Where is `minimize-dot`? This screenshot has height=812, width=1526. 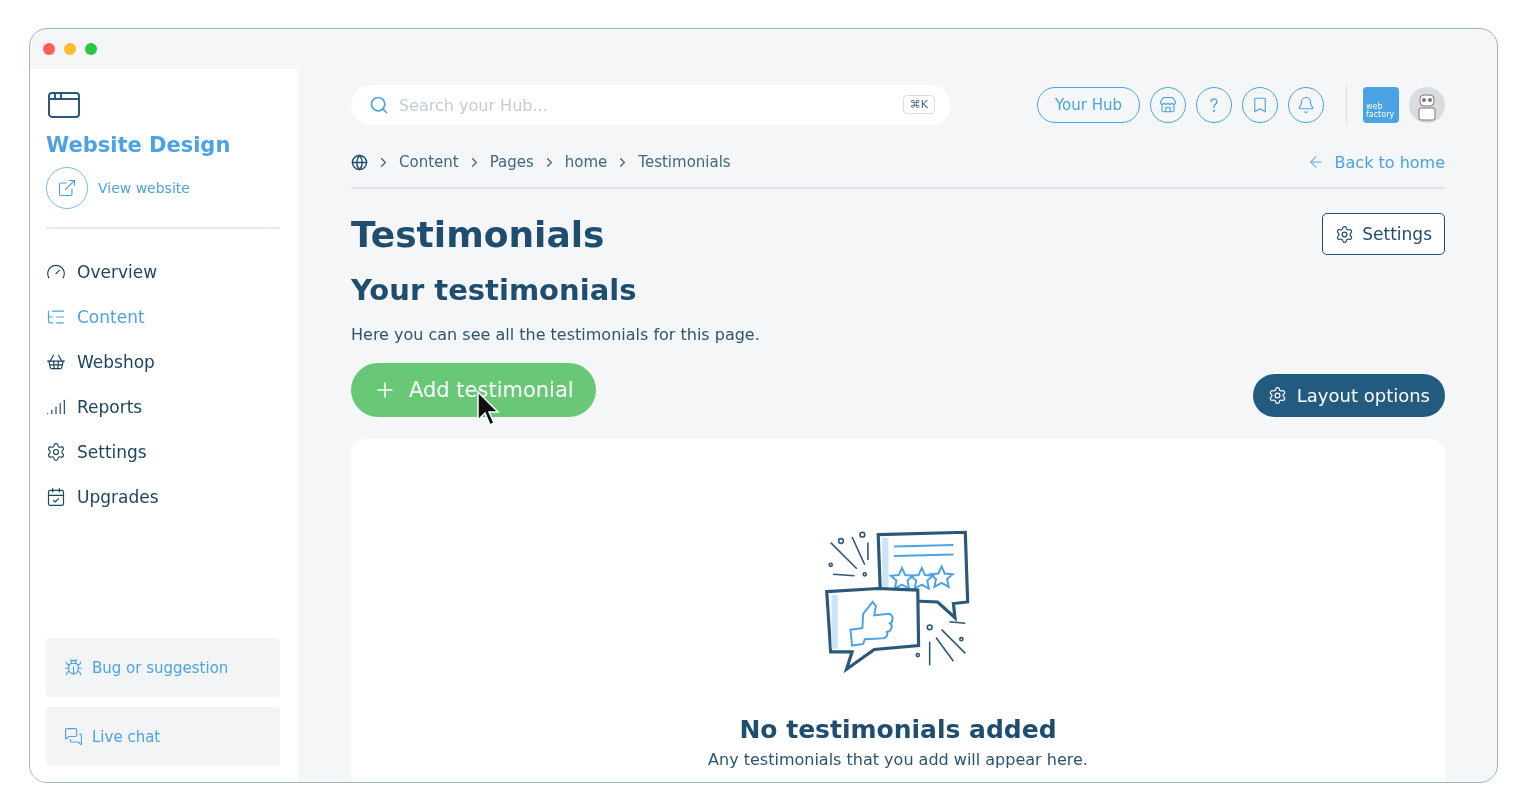 minimize-dot is located at coordinates (70, 49).